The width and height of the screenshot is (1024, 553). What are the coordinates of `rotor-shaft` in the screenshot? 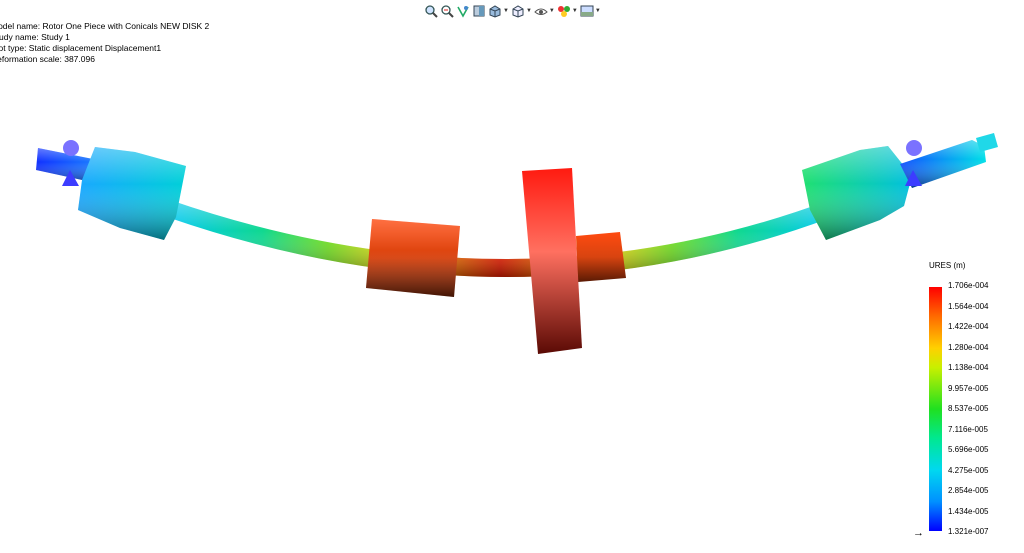 It's located at (500, 238).